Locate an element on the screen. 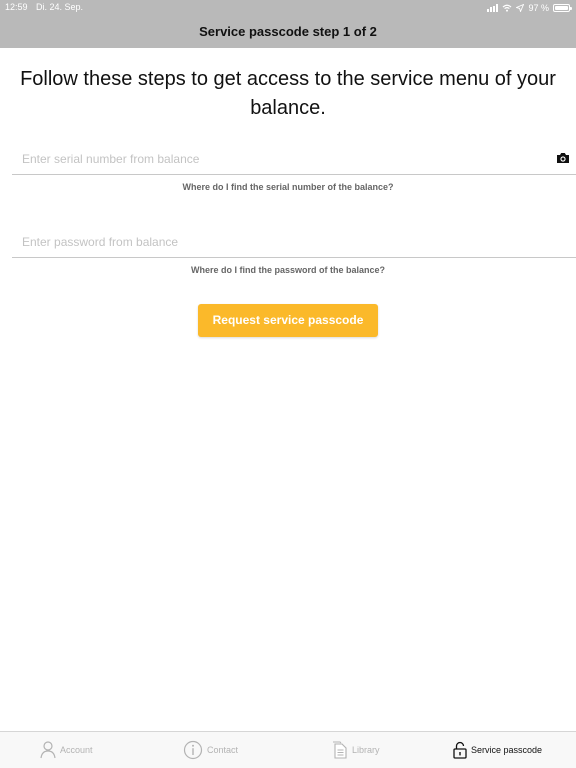  tab-contact: Contact is located at coordinates (210, 750).